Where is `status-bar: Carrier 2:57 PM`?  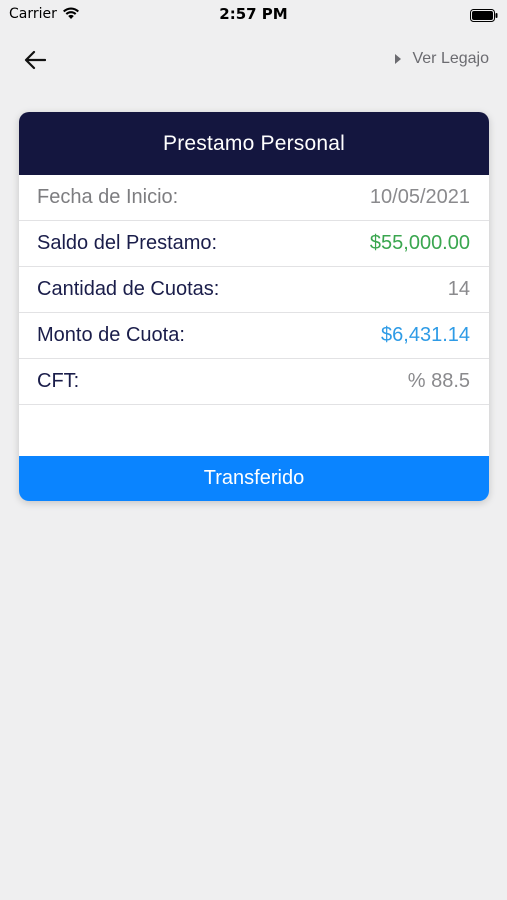 status-bar: Carrier 2:57 PM is located at coordinates (253, 14).